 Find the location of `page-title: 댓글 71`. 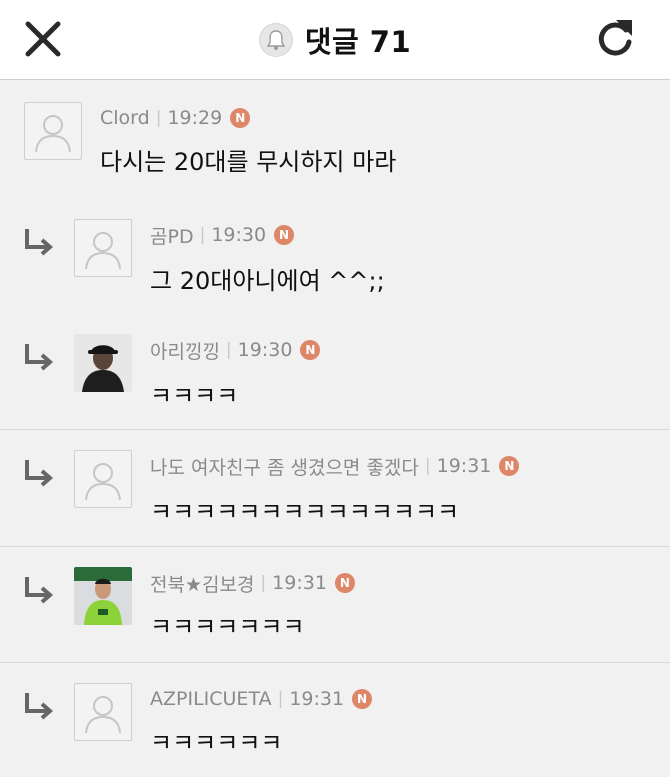

page-title: 댓글 71 is located at coordinates (358, 42).